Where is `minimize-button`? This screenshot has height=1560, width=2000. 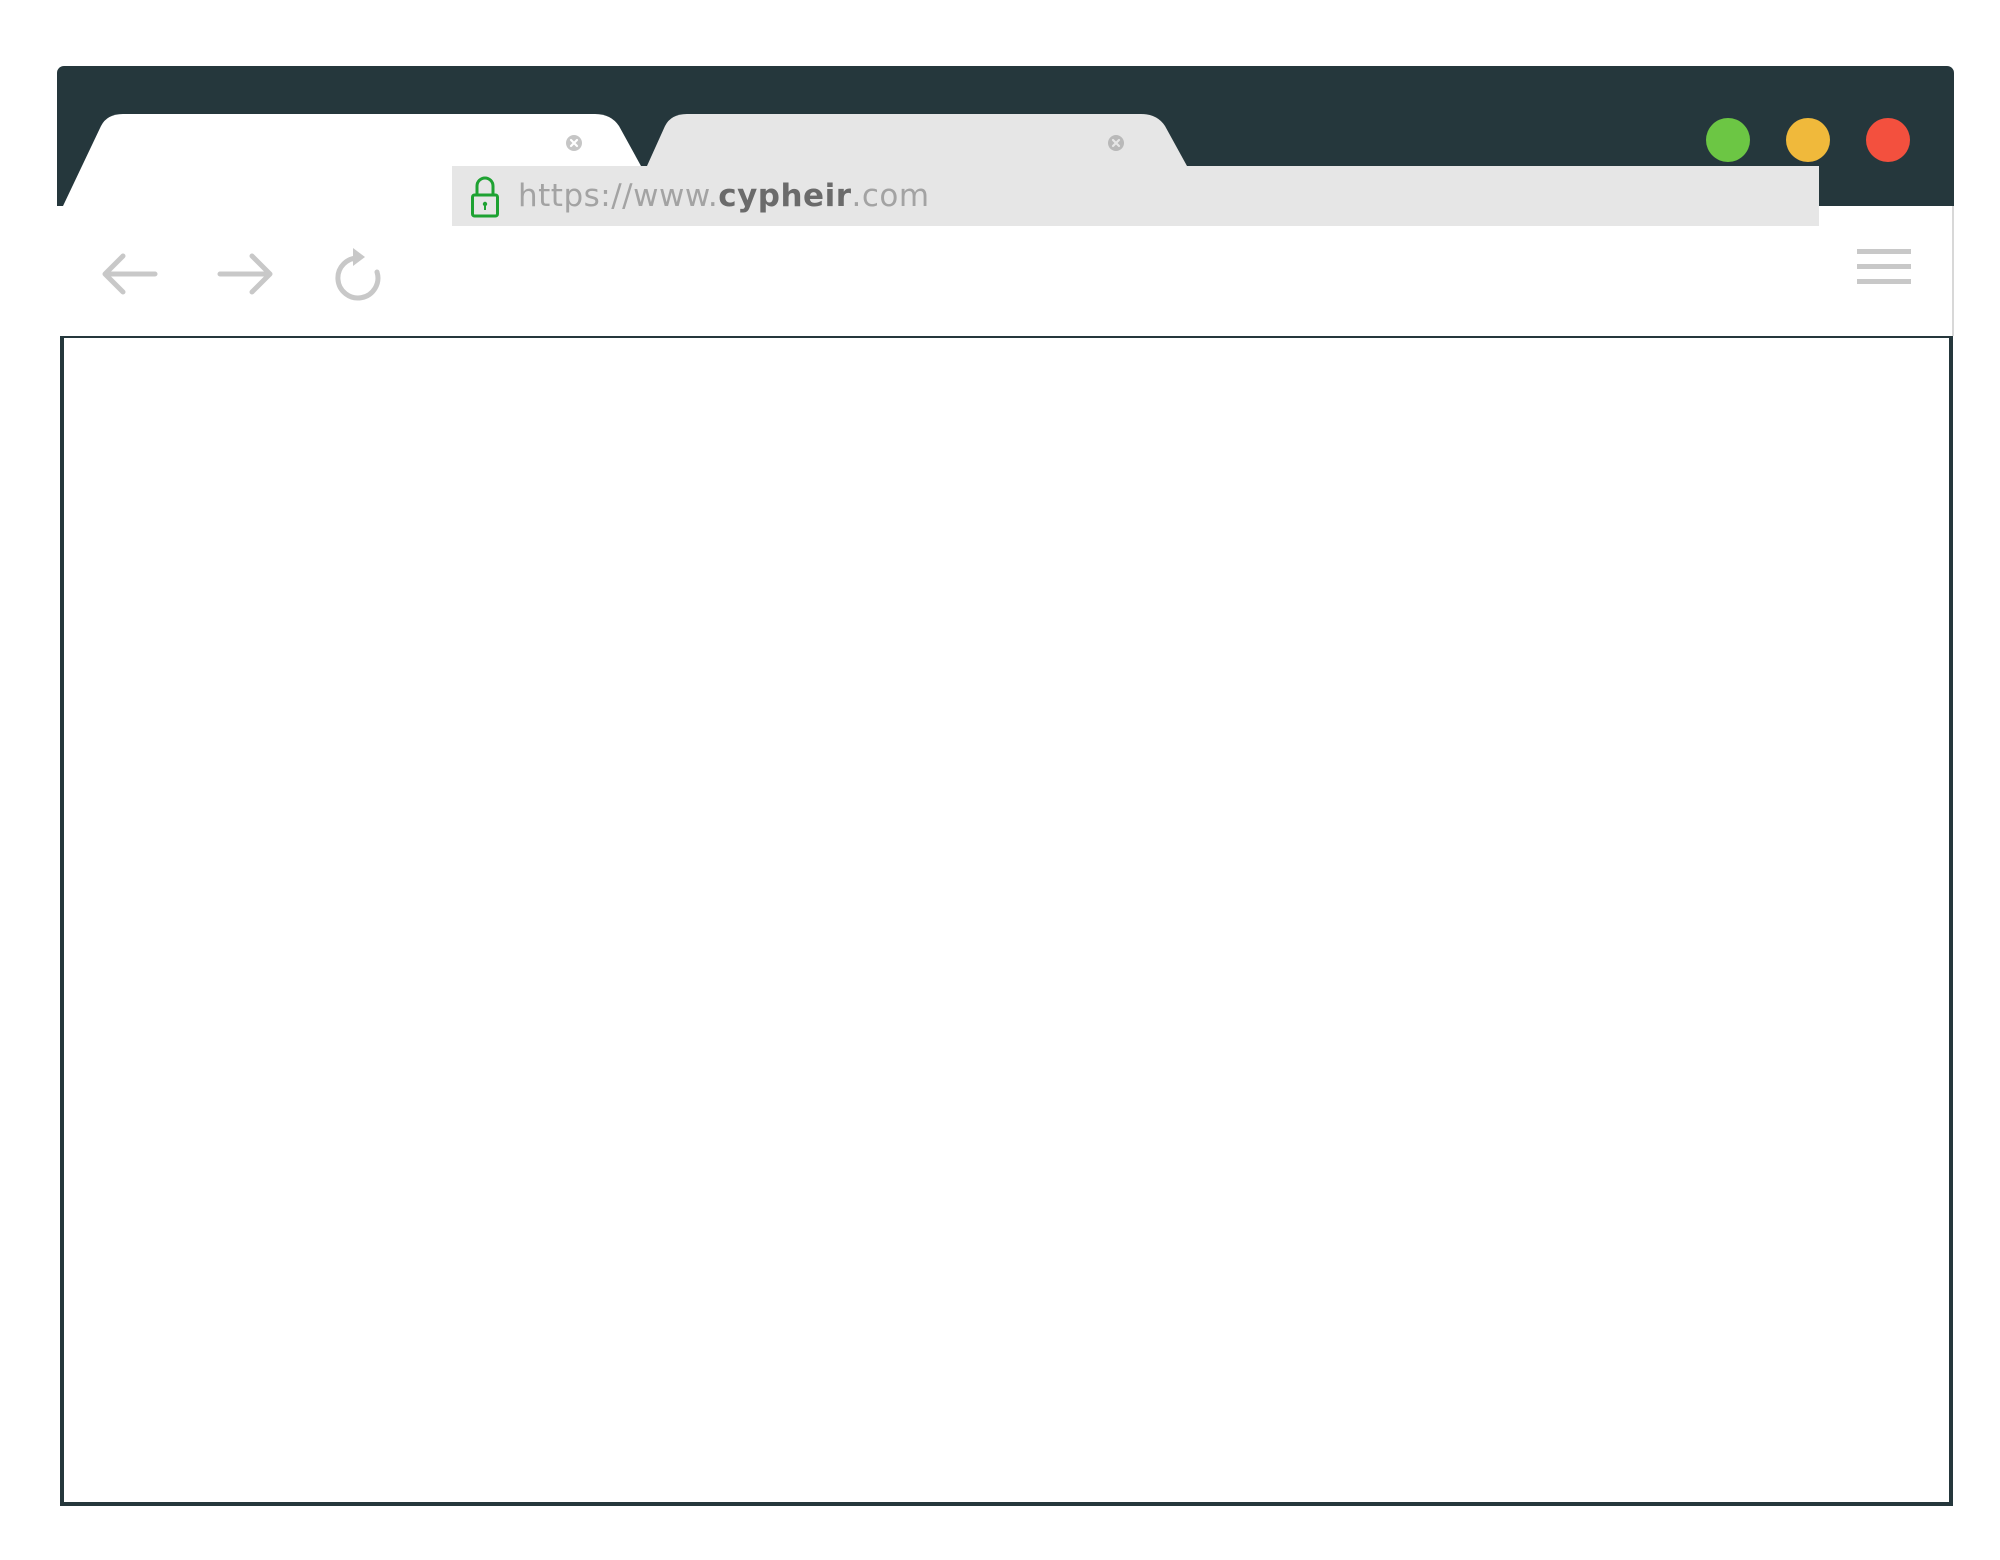
minimize-button is located at coordinates (1808, 140).